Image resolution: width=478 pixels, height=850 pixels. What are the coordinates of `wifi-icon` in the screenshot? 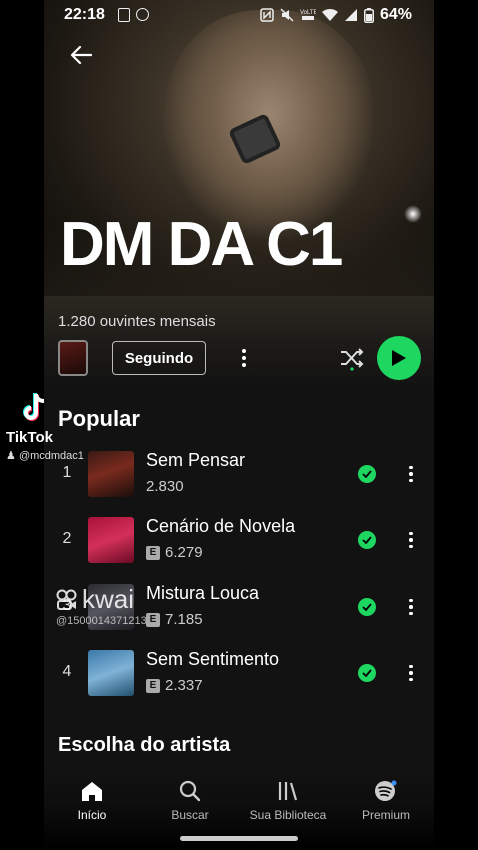 It's located at (329, 14).